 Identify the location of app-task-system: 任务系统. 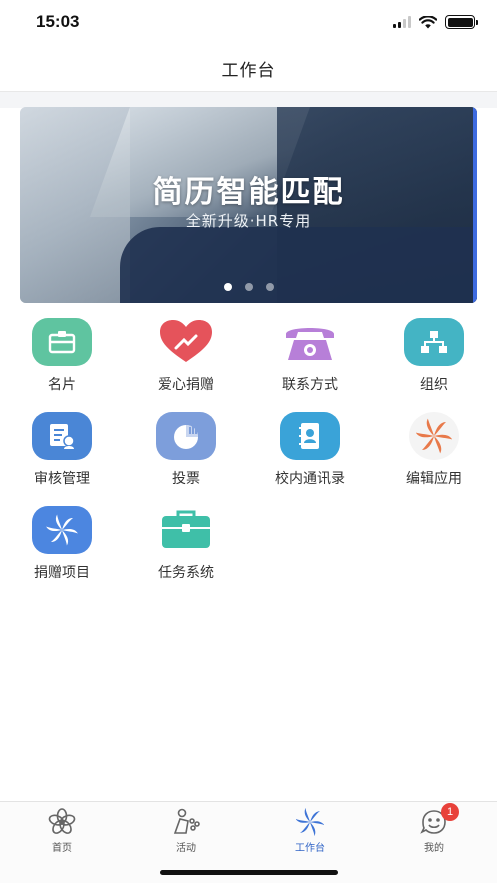
(186, 552).